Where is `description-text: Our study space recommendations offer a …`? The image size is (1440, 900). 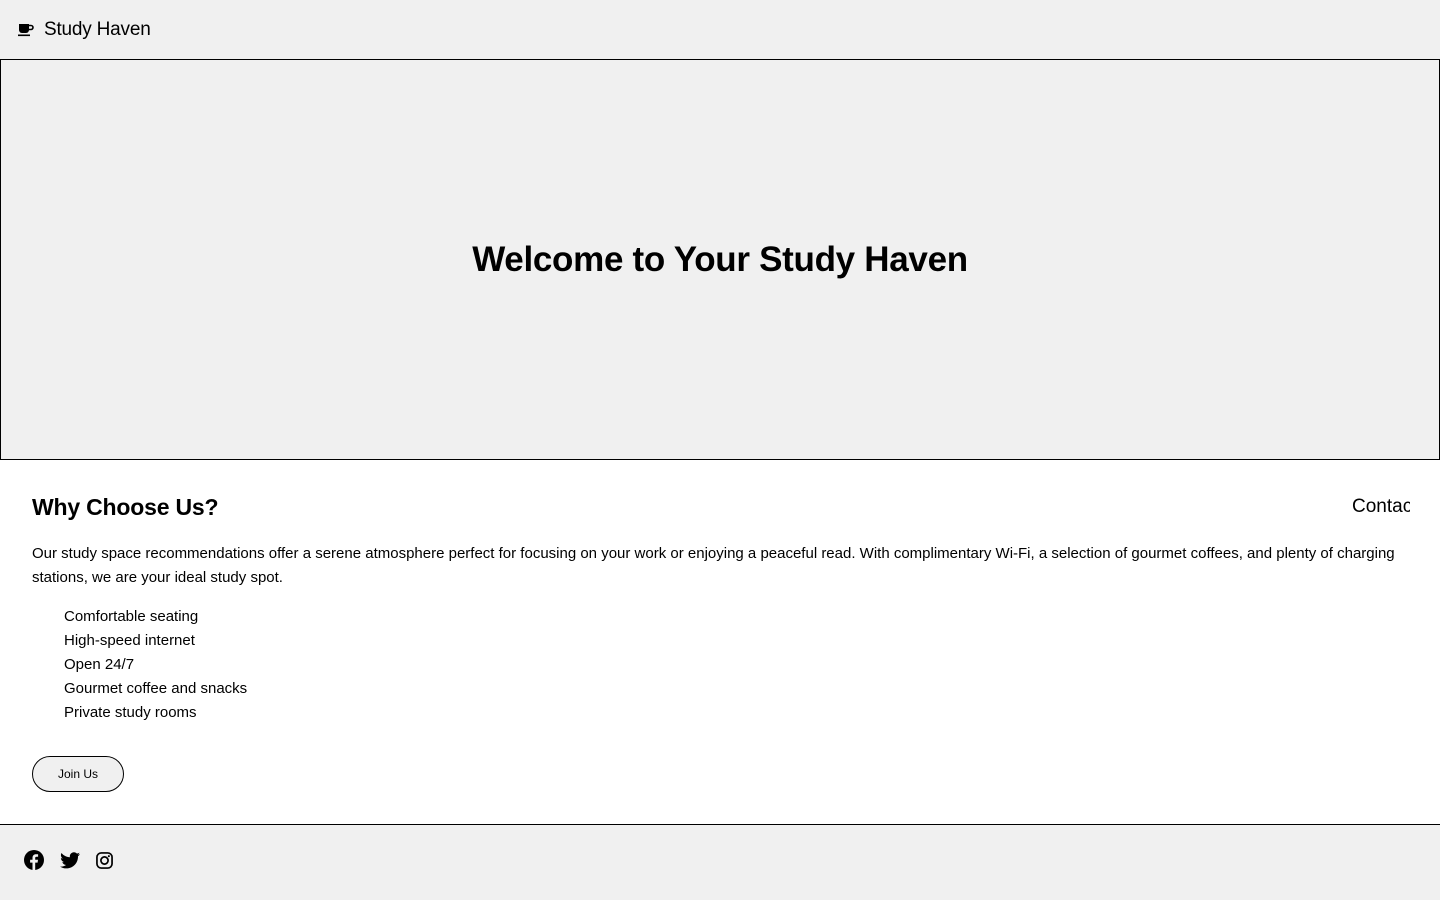 description-text: Our study space recommendations offer a … is located at coordinates (713, 565).